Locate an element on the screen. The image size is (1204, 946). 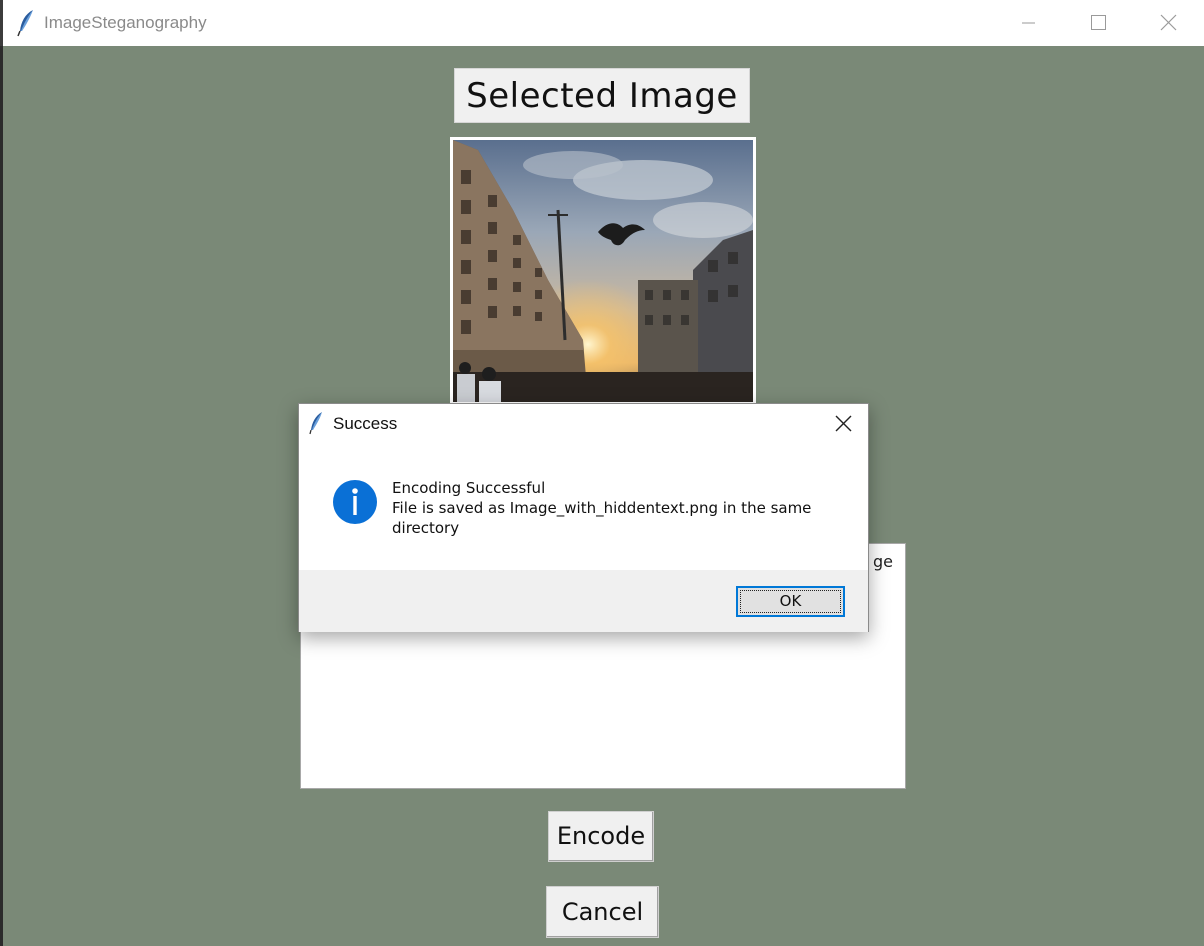
image-preview-frame is located at coordinates (603, 271).